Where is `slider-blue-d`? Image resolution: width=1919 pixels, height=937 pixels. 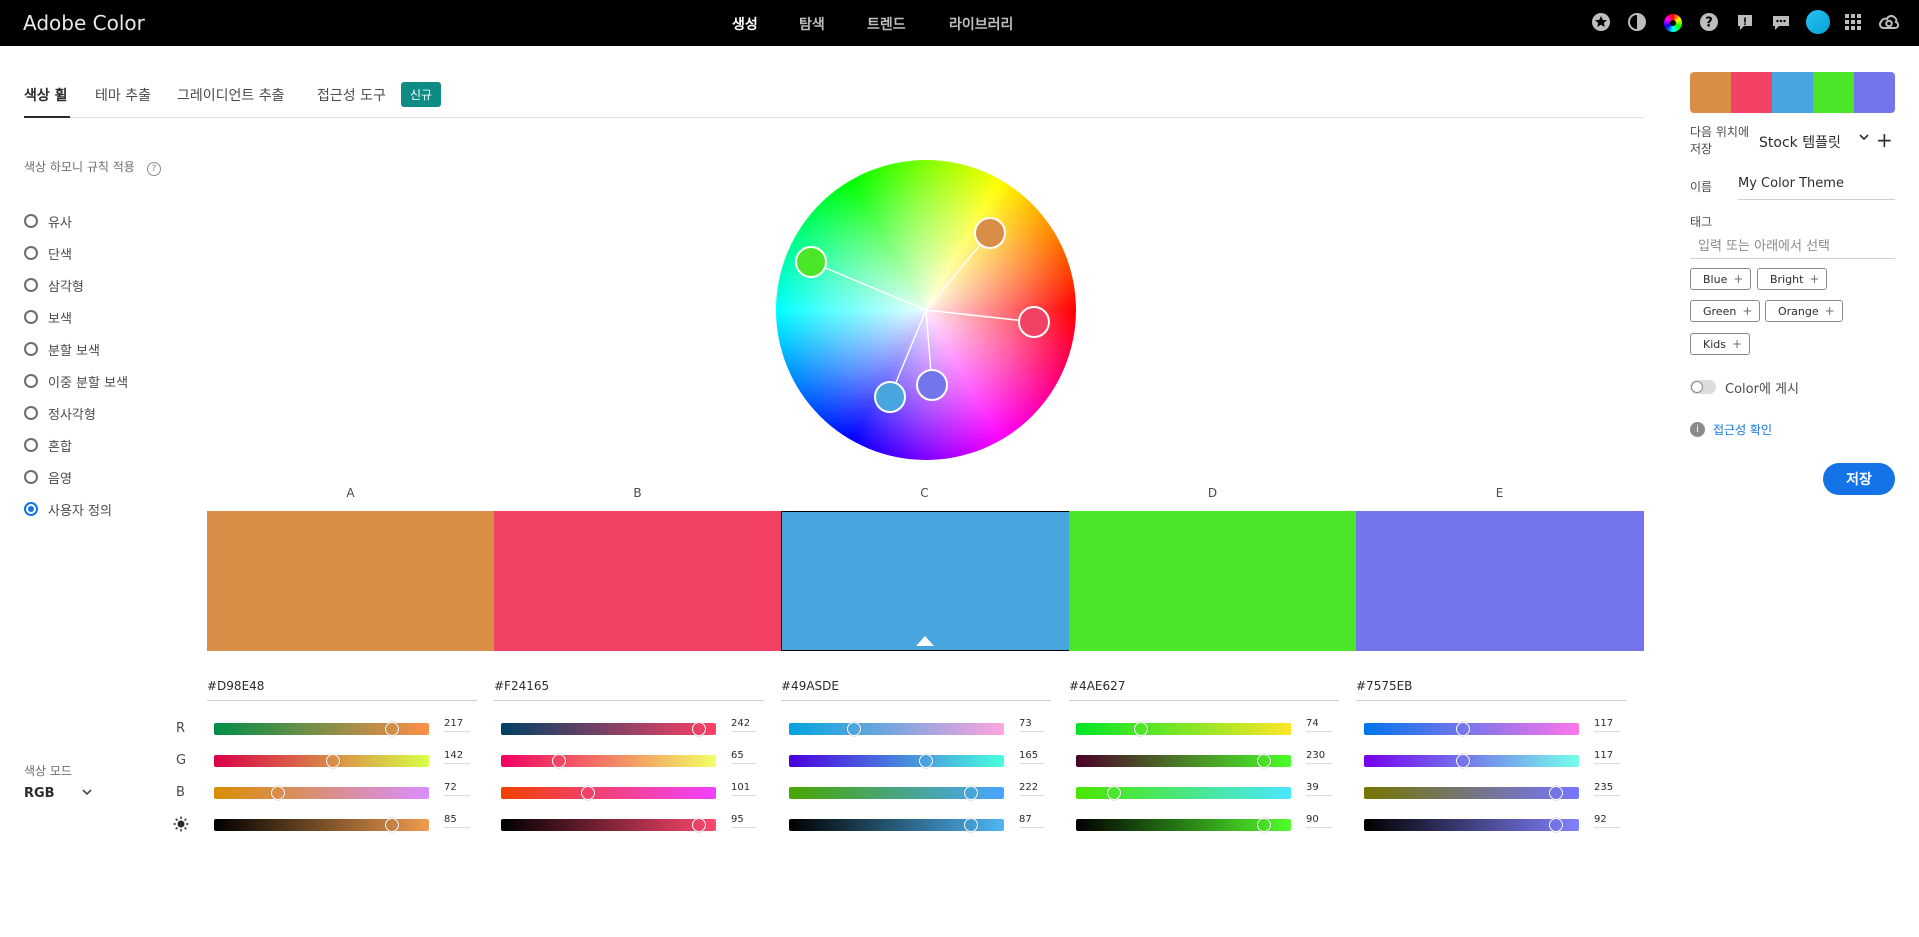
slider-blue-d is located at coordinates (1183, 793).